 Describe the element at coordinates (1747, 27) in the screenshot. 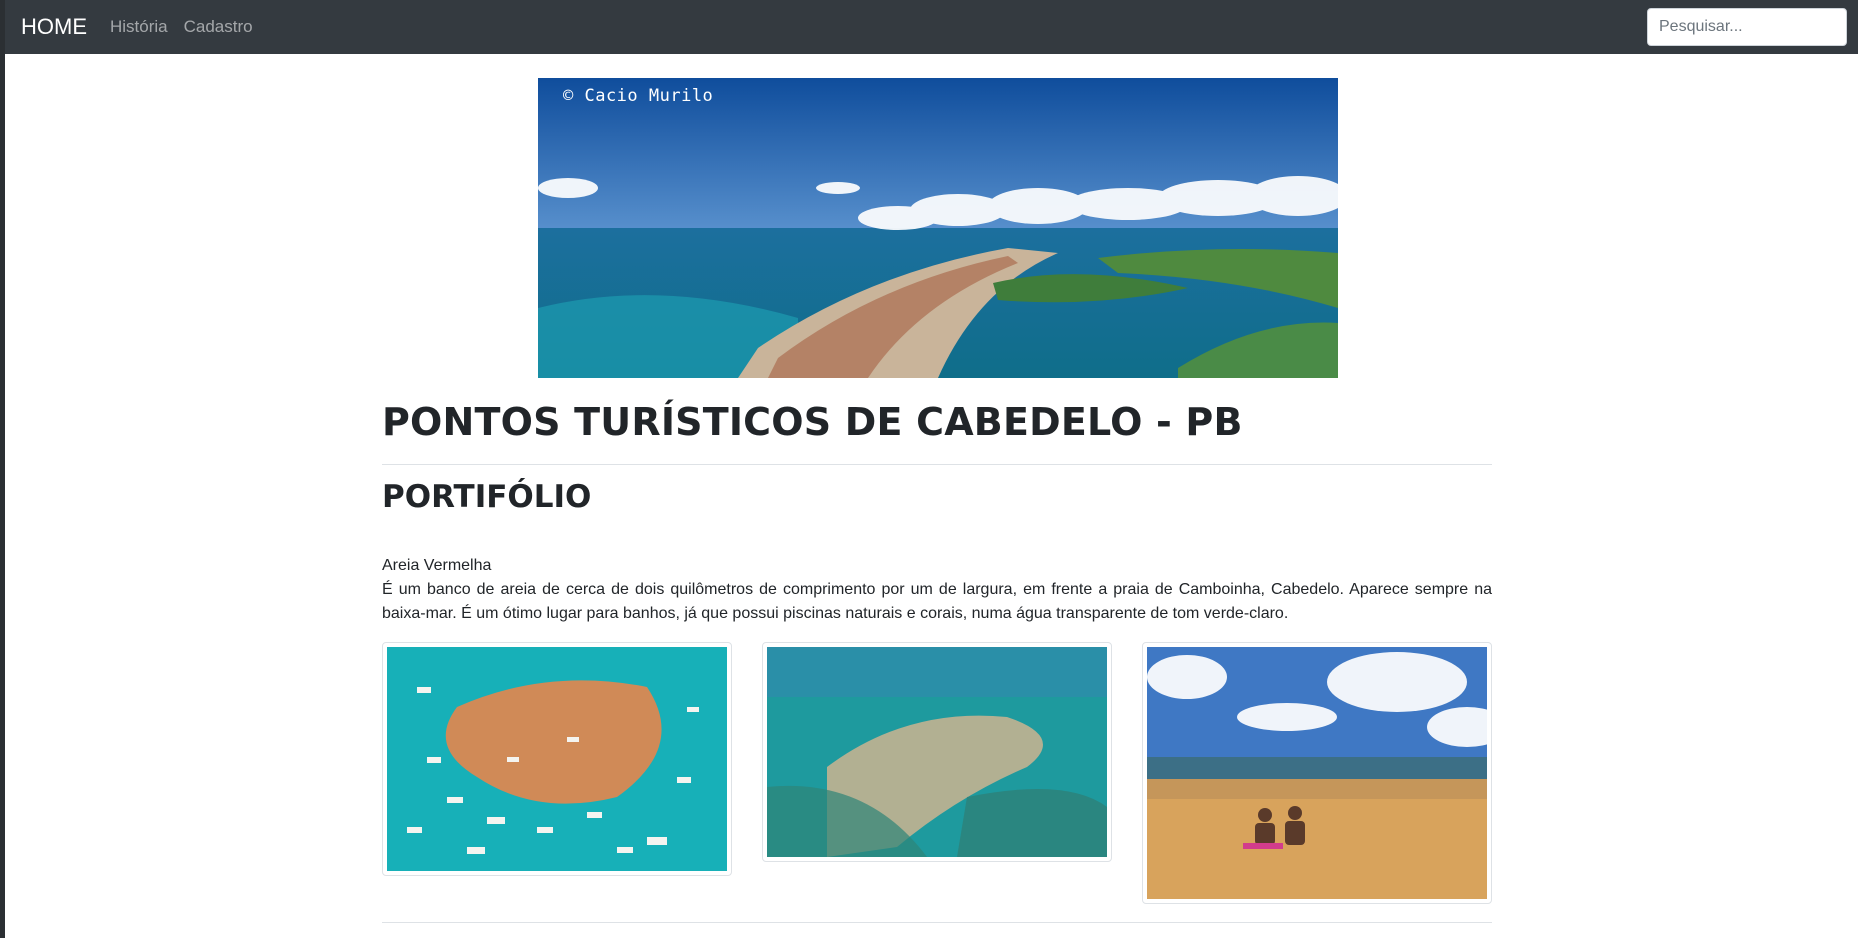

I see `search-input` at that location.